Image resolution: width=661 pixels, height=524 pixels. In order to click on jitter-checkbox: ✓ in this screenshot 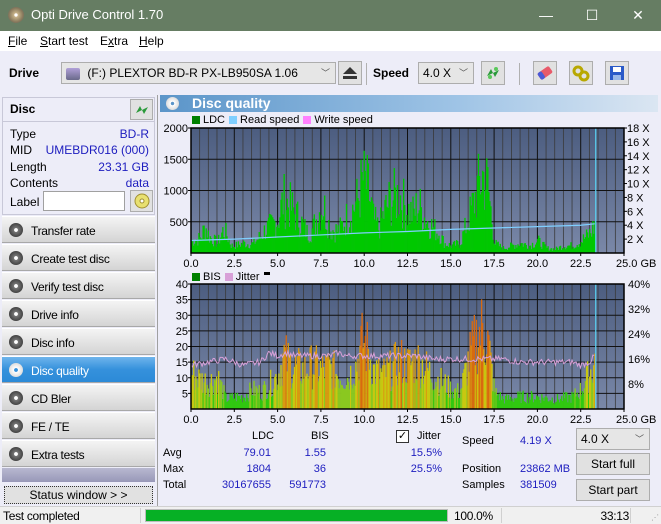, I will do `click(402, 436)`.